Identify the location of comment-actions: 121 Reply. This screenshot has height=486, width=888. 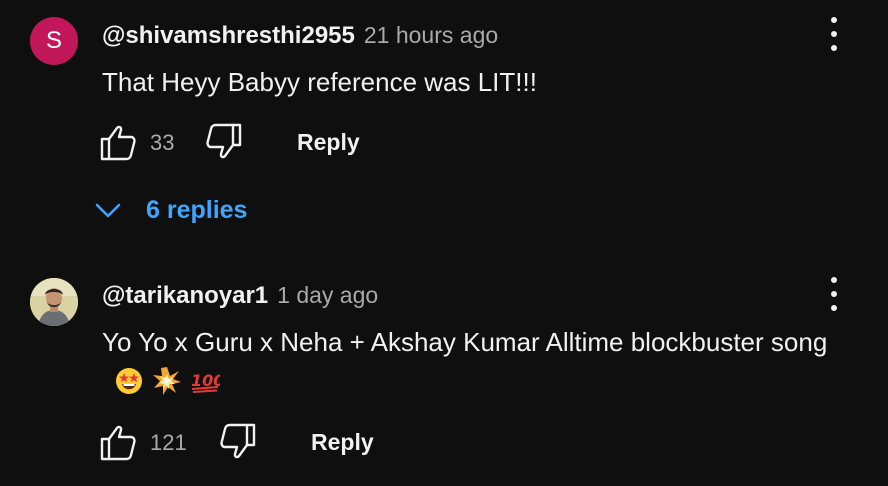
(298, 442).